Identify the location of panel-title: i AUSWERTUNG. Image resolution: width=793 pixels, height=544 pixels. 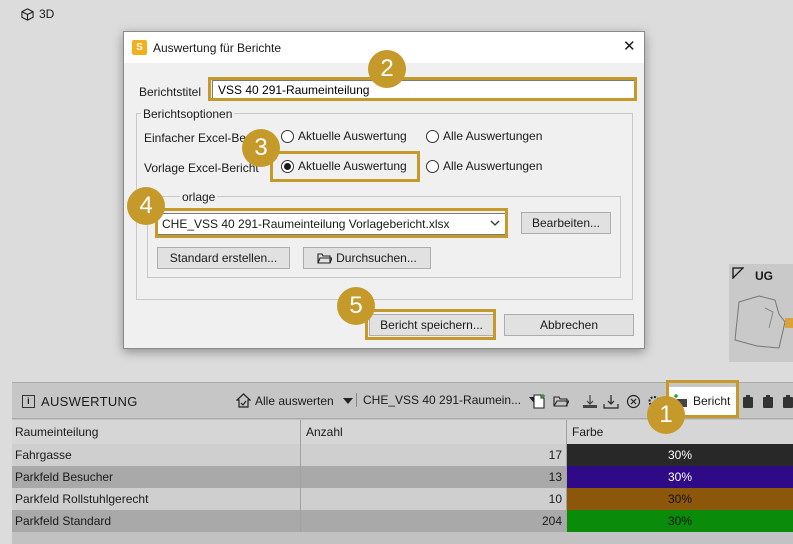
(80, 401).